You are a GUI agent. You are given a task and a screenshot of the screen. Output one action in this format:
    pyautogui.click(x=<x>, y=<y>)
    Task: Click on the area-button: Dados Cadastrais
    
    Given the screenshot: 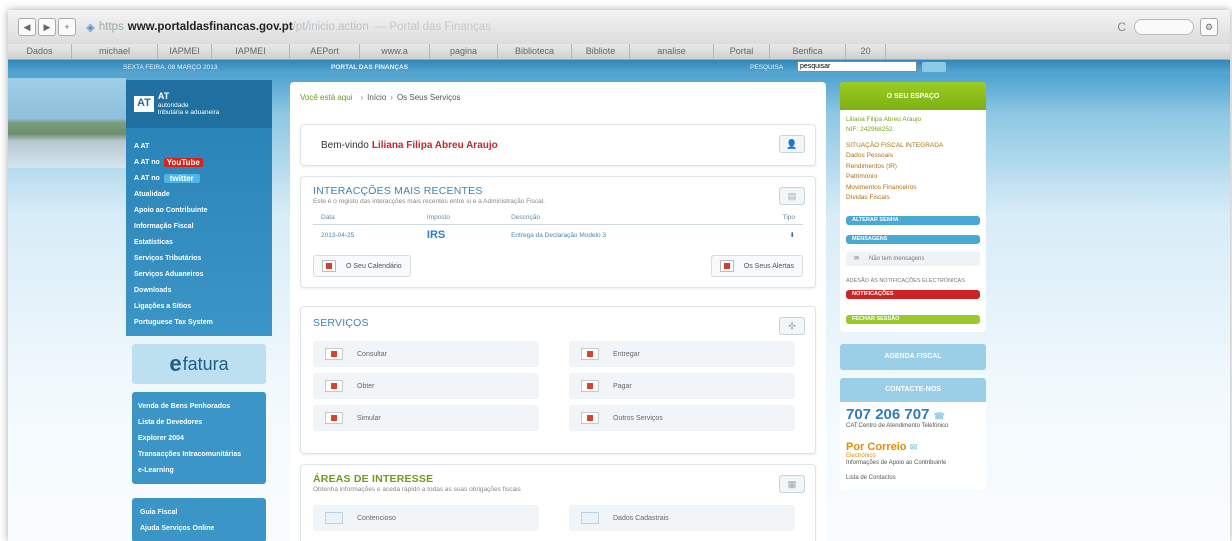 What is the action you would take?
    pyautogui.click(x=682, y=518)
    